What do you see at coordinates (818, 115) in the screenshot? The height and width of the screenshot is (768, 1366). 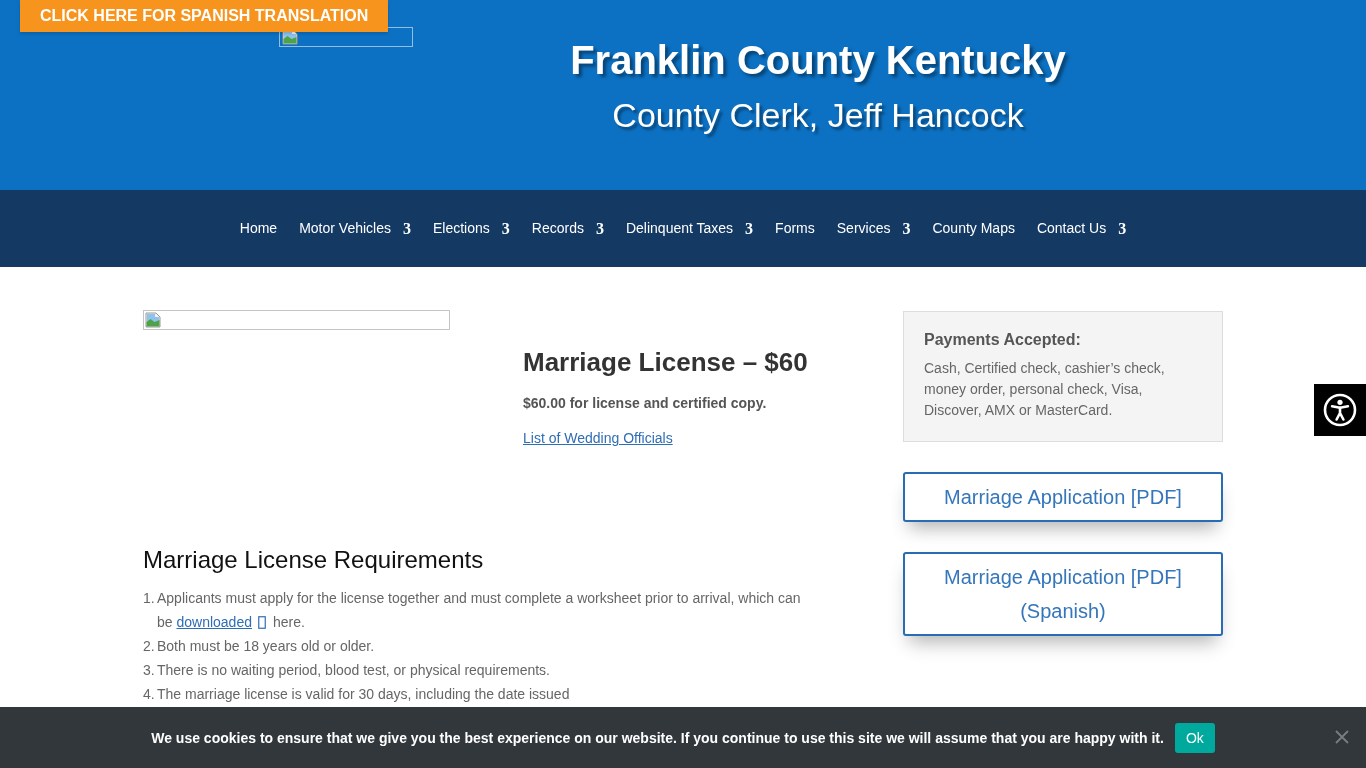 I see `site-subtitle: County Clerk, Jeff Hancock` at bounding box center [818, 115].